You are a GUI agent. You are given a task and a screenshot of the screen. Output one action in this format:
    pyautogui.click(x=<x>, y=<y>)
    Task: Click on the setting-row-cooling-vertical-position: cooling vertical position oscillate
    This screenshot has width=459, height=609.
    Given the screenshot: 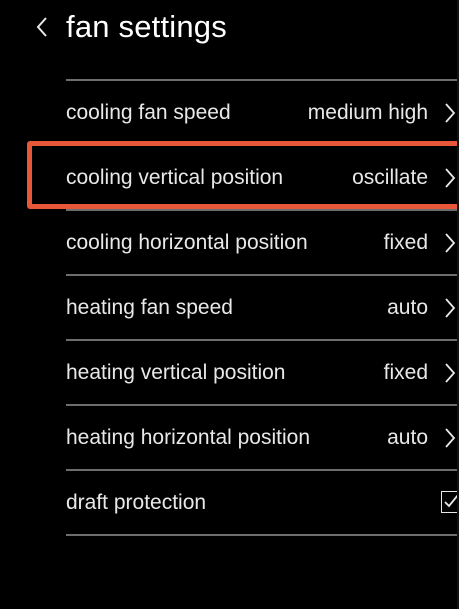 What is the action you would take?
    pyautogui.click(x=262, y=177)
    